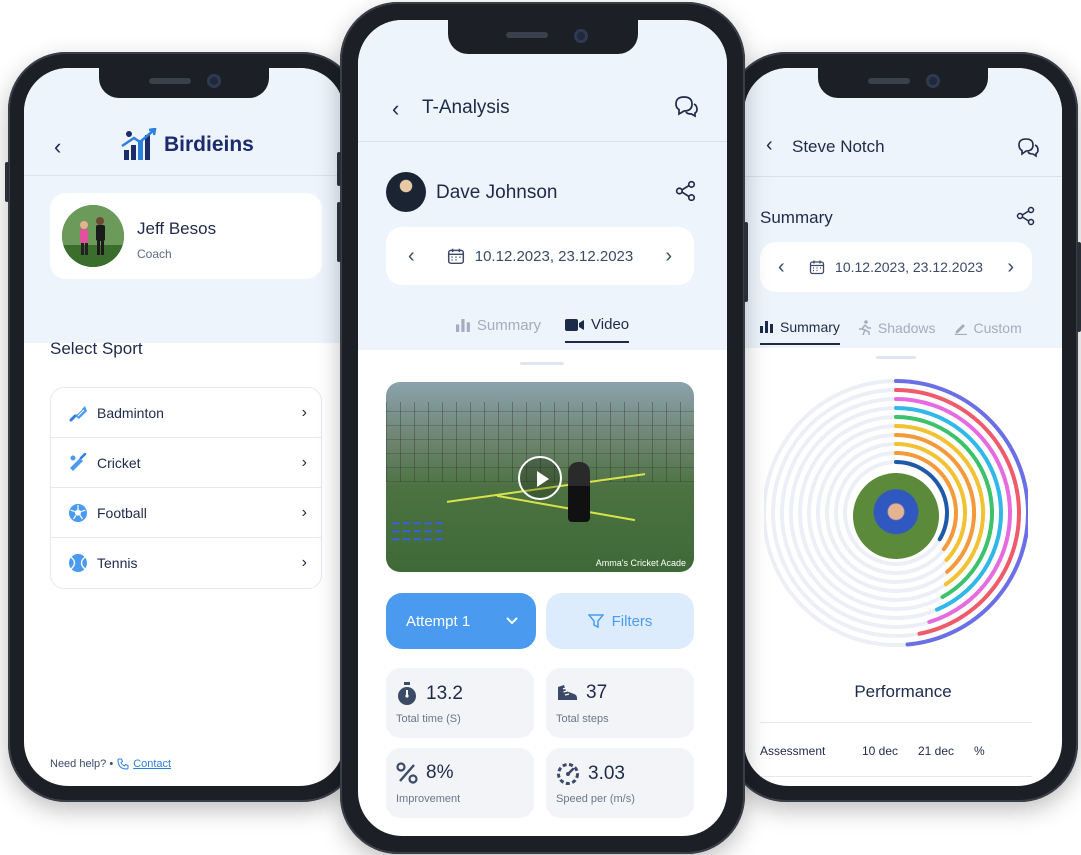 The height and width of the screenshot is (855, 1081). What do you see at coordinates (122, 512) in the screenshot?
I see `sport-label: Football` at bounding box center [122, 512].